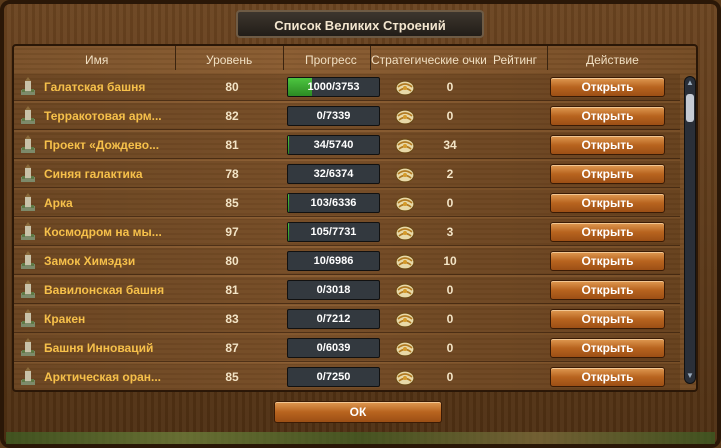  I want to click on progress-text: 32/6374, so click(333, 174).